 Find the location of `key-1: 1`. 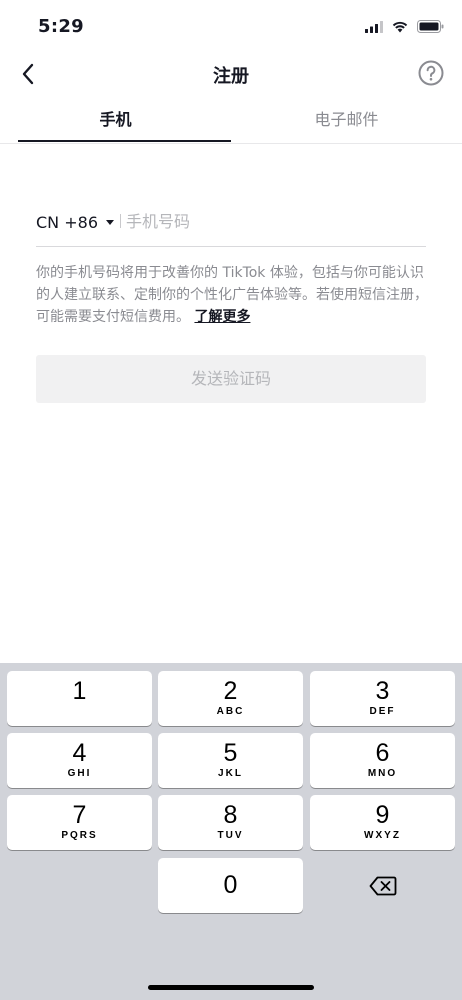

key-1: 1 is located at coordinates (79, 698).